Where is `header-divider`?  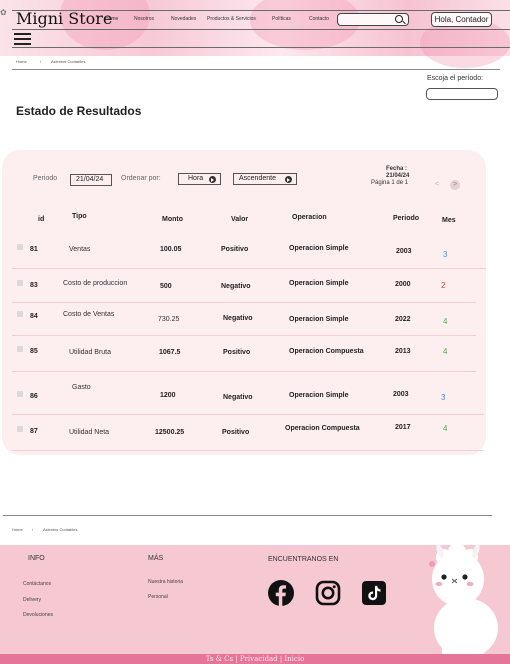 header-divider is located at coordinates (261, 47).